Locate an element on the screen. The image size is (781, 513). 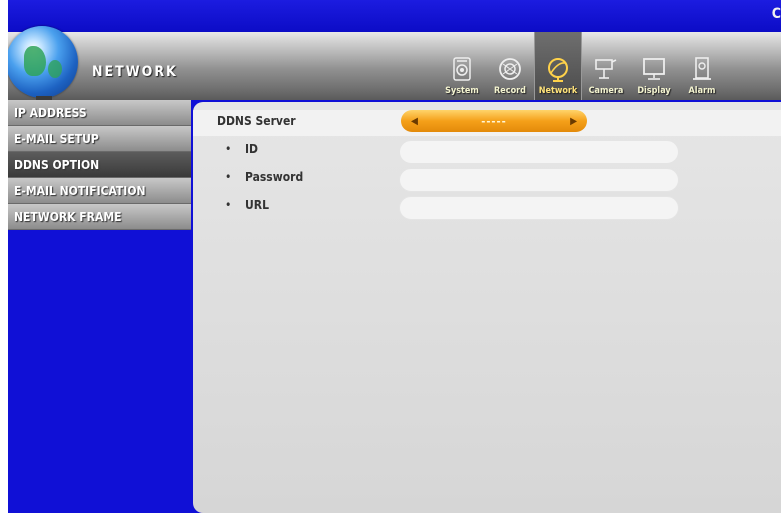
tab-alarm: Alarm is located at coordinates (702, 66).